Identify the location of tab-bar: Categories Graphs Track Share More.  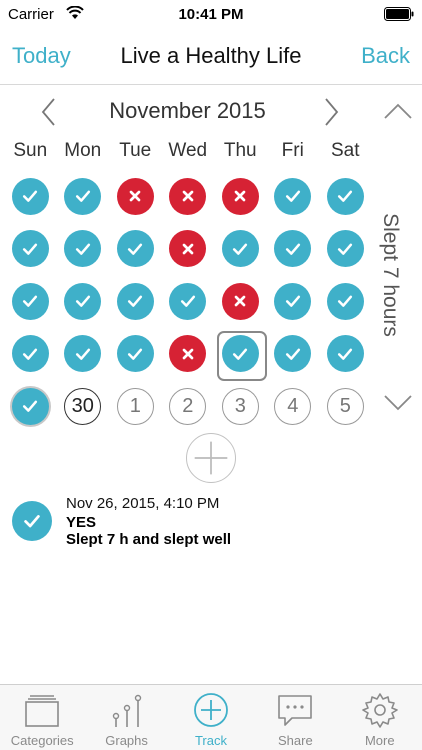
(211, 717).